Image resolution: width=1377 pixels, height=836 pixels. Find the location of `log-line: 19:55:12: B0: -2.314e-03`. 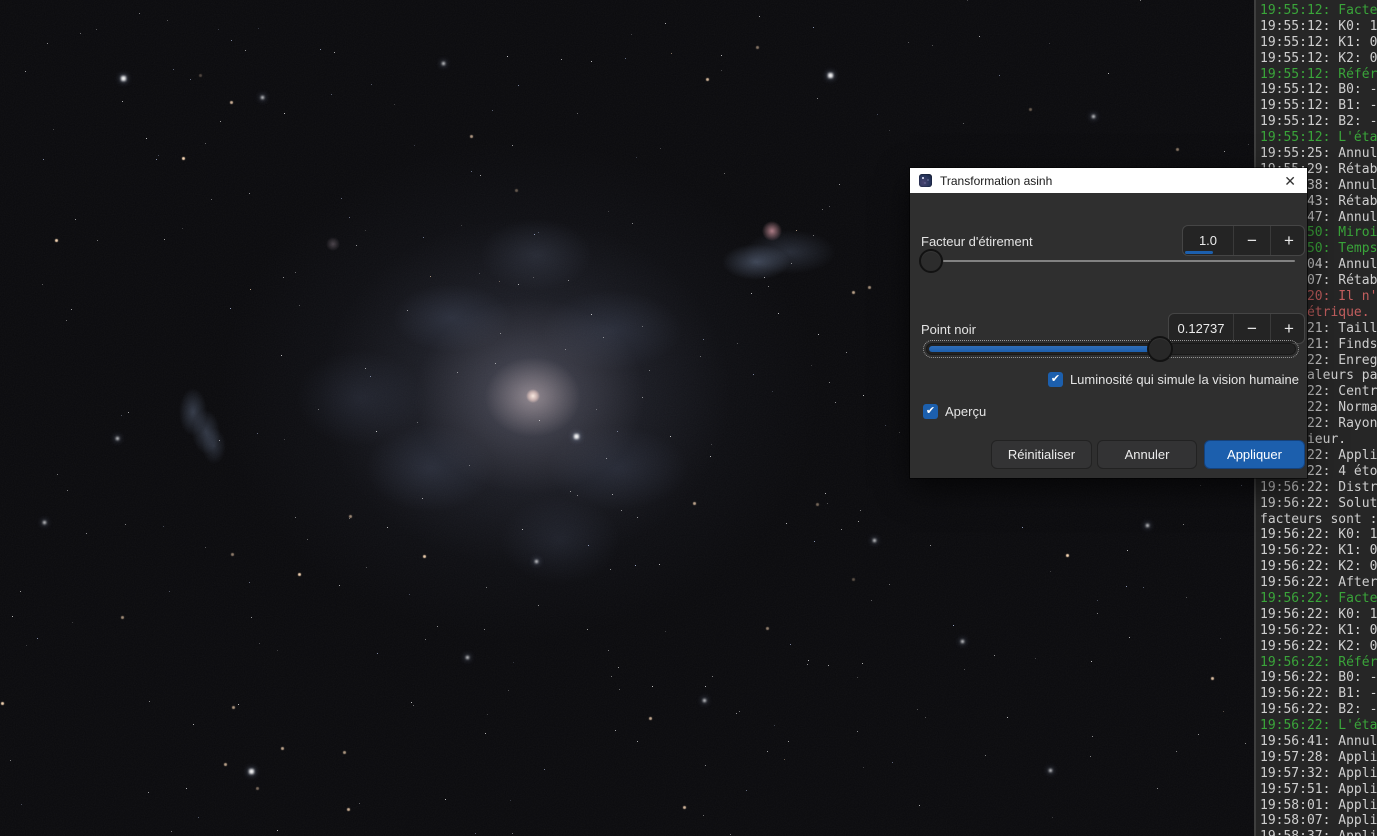

log-line: 19:55:12: B0: -2.314e-03 is located at coordinates (1318, 90).